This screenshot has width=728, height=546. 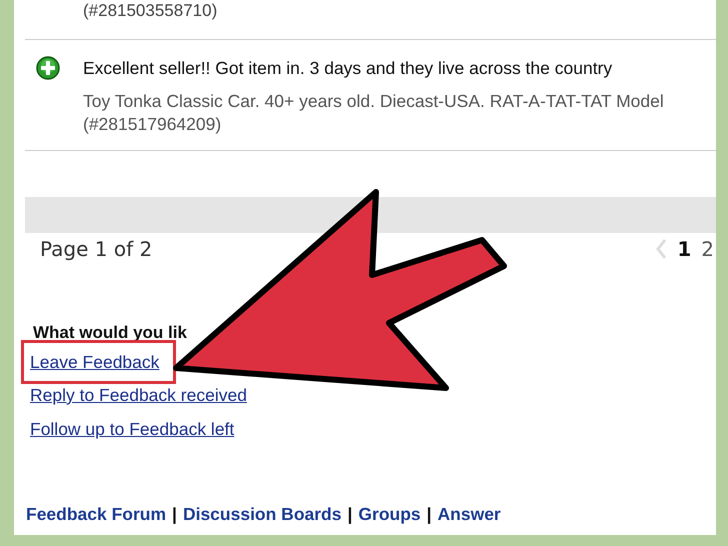 I want to click on page-number: 1, so click(x=684, y=249).